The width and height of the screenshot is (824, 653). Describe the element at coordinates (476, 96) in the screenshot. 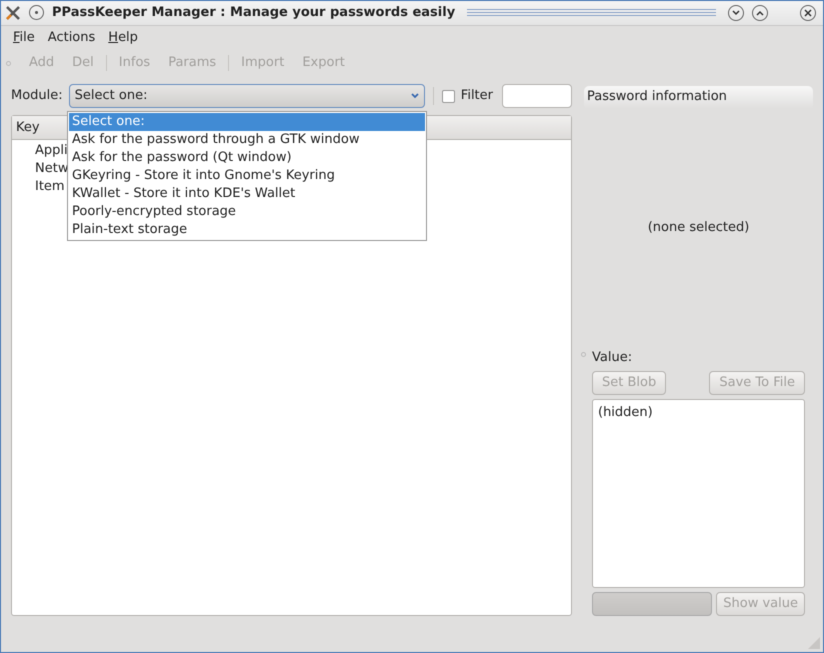

I see `filter-label: Filter` at that location.